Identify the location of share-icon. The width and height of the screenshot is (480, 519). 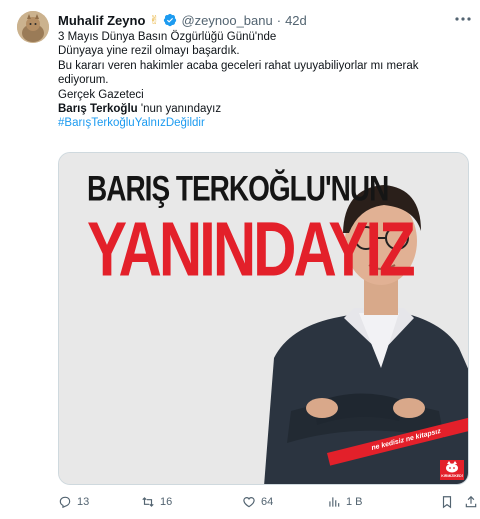
(471, 501).